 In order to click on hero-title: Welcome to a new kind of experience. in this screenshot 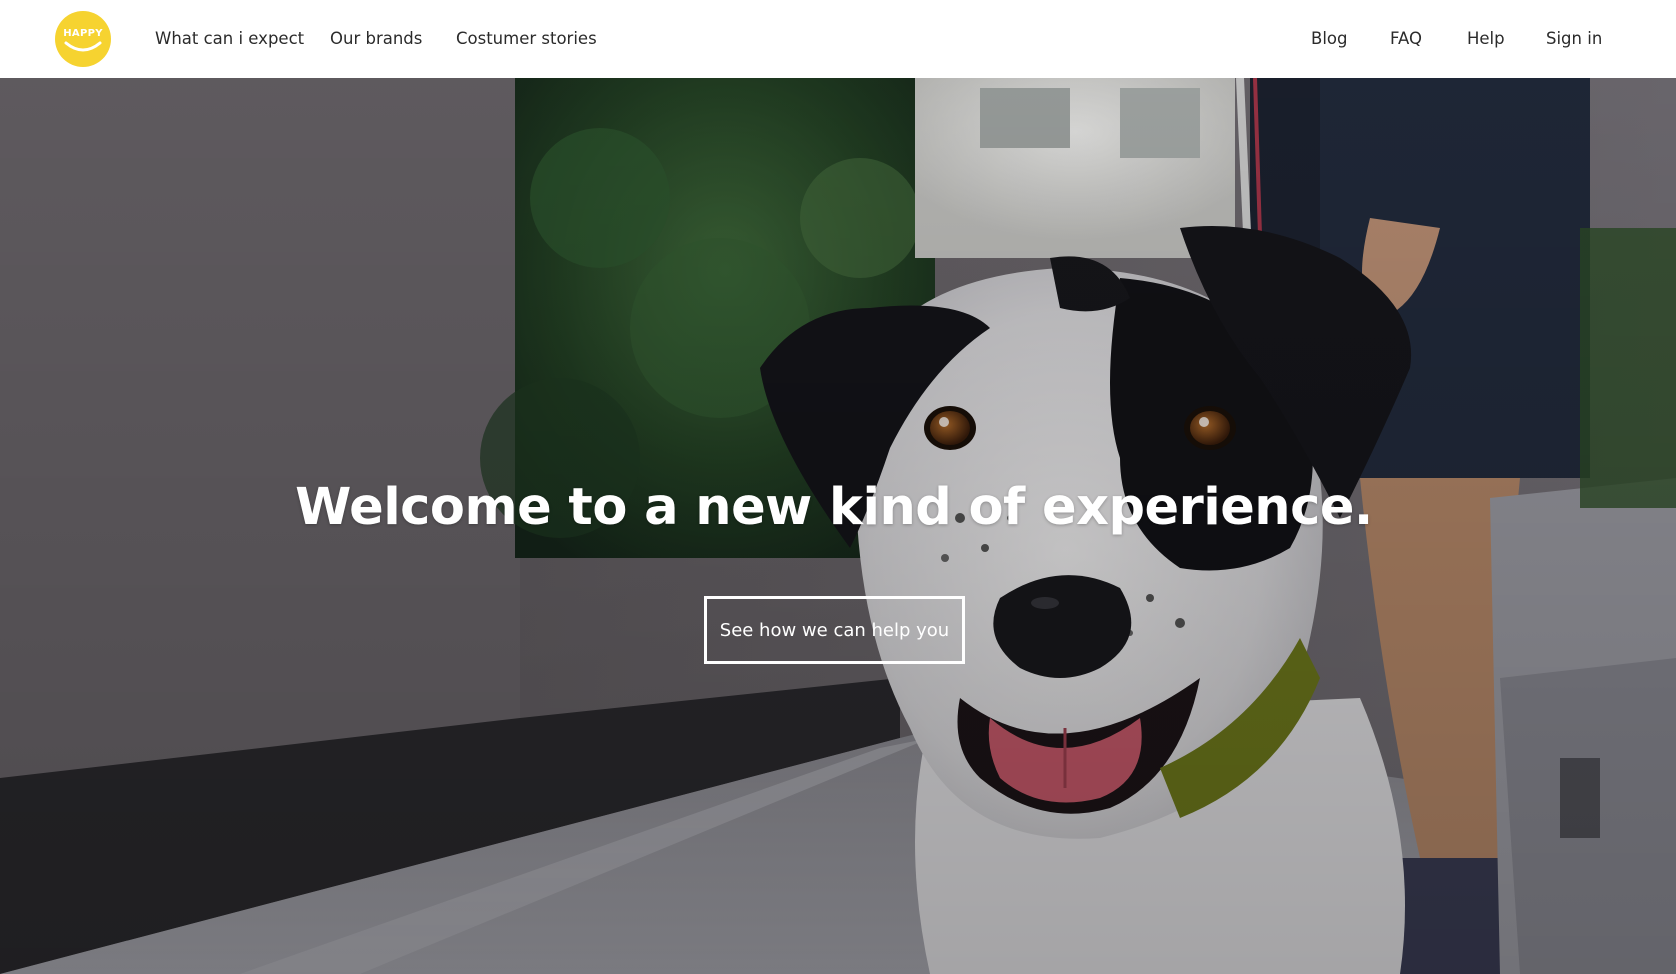, I will do `click(834, 507)`.